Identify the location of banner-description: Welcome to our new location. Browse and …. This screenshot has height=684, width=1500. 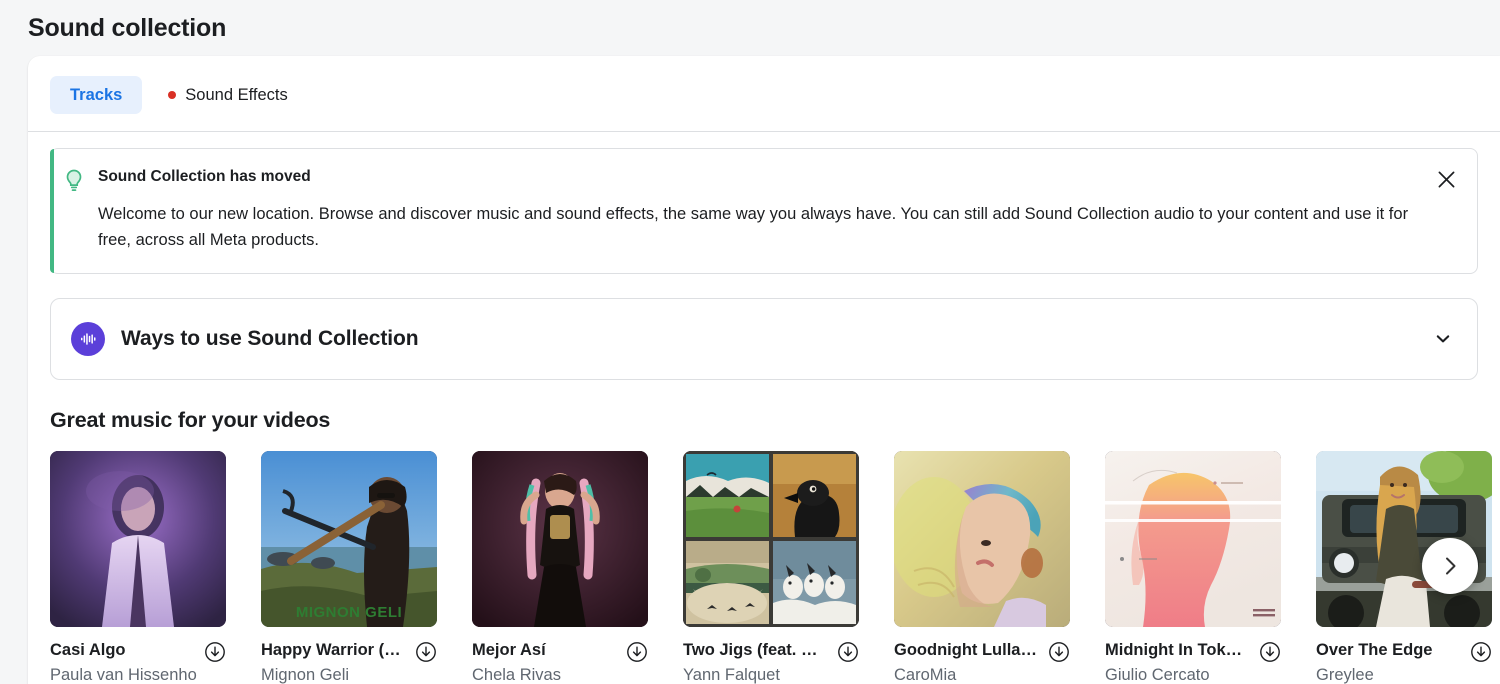
(753, 227).